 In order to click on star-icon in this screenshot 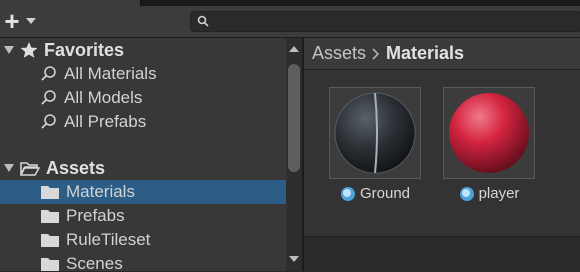, I will do `click(29, 50)`.